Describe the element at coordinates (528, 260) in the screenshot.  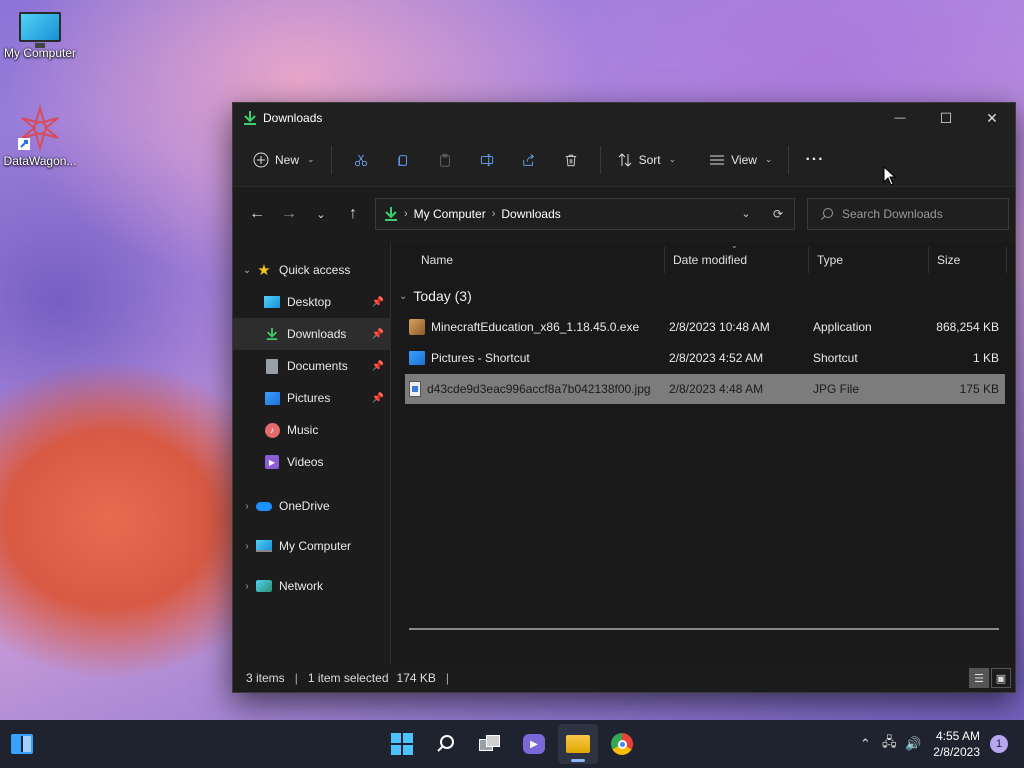
I see `column-header-name: Name` at that location.